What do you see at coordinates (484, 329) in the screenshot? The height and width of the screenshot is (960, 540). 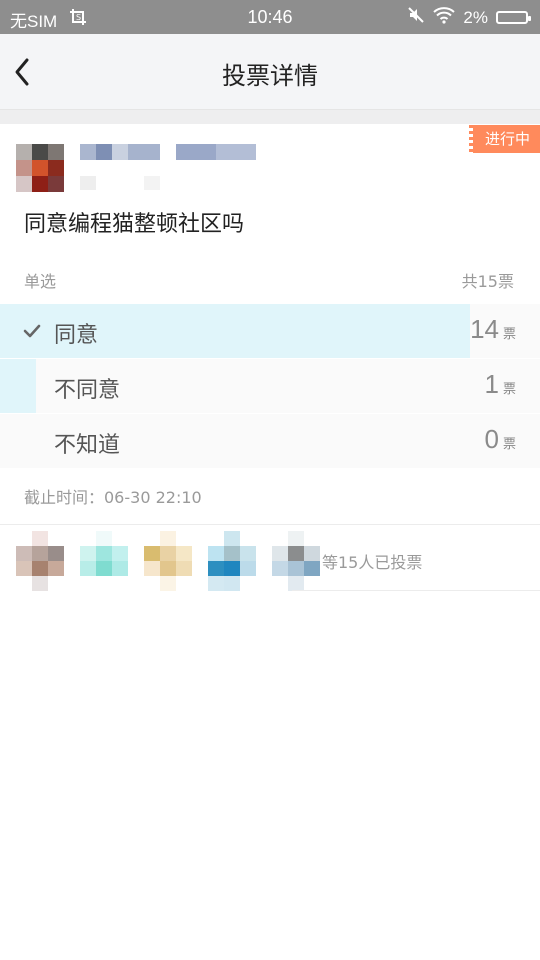 I see `option-count: 14` at bounding box center [484, 329].